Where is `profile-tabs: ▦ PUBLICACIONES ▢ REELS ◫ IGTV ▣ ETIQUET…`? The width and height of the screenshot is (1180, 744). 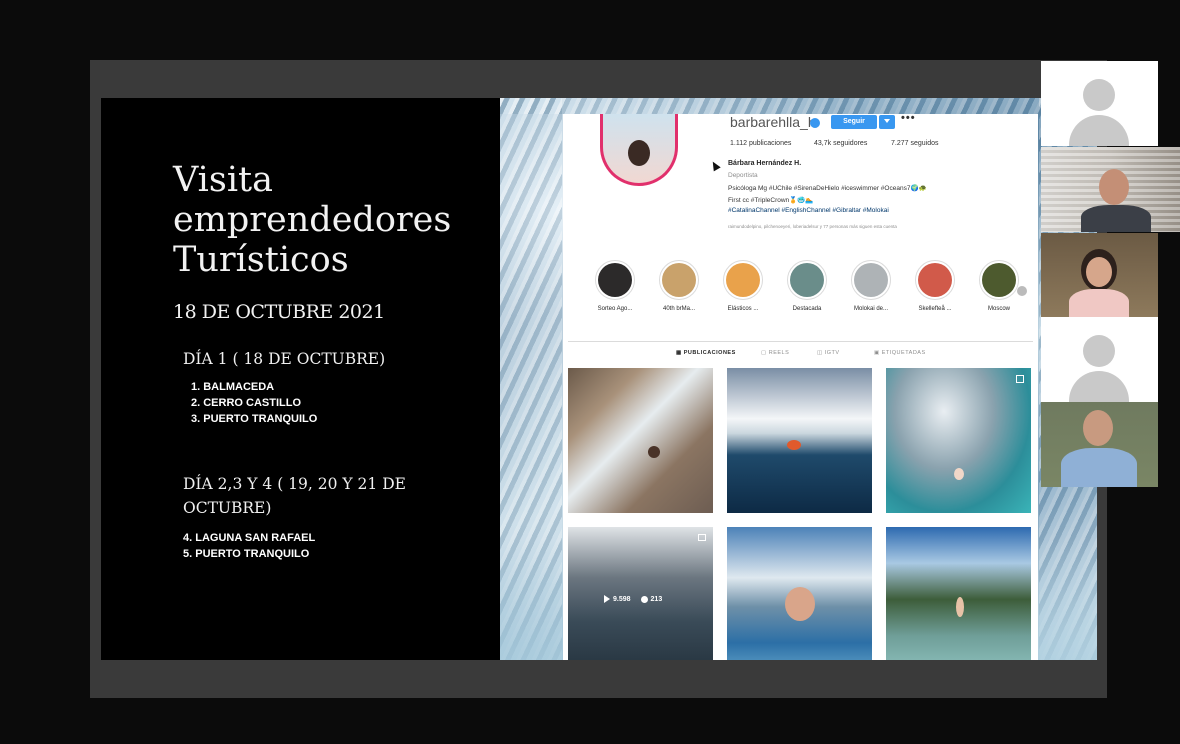
profile-tabs: ▦ PUBLICACIONES ▢ REELS ◫ IGTV ▣ ETIQUET… is located at coordinates (800, 356).